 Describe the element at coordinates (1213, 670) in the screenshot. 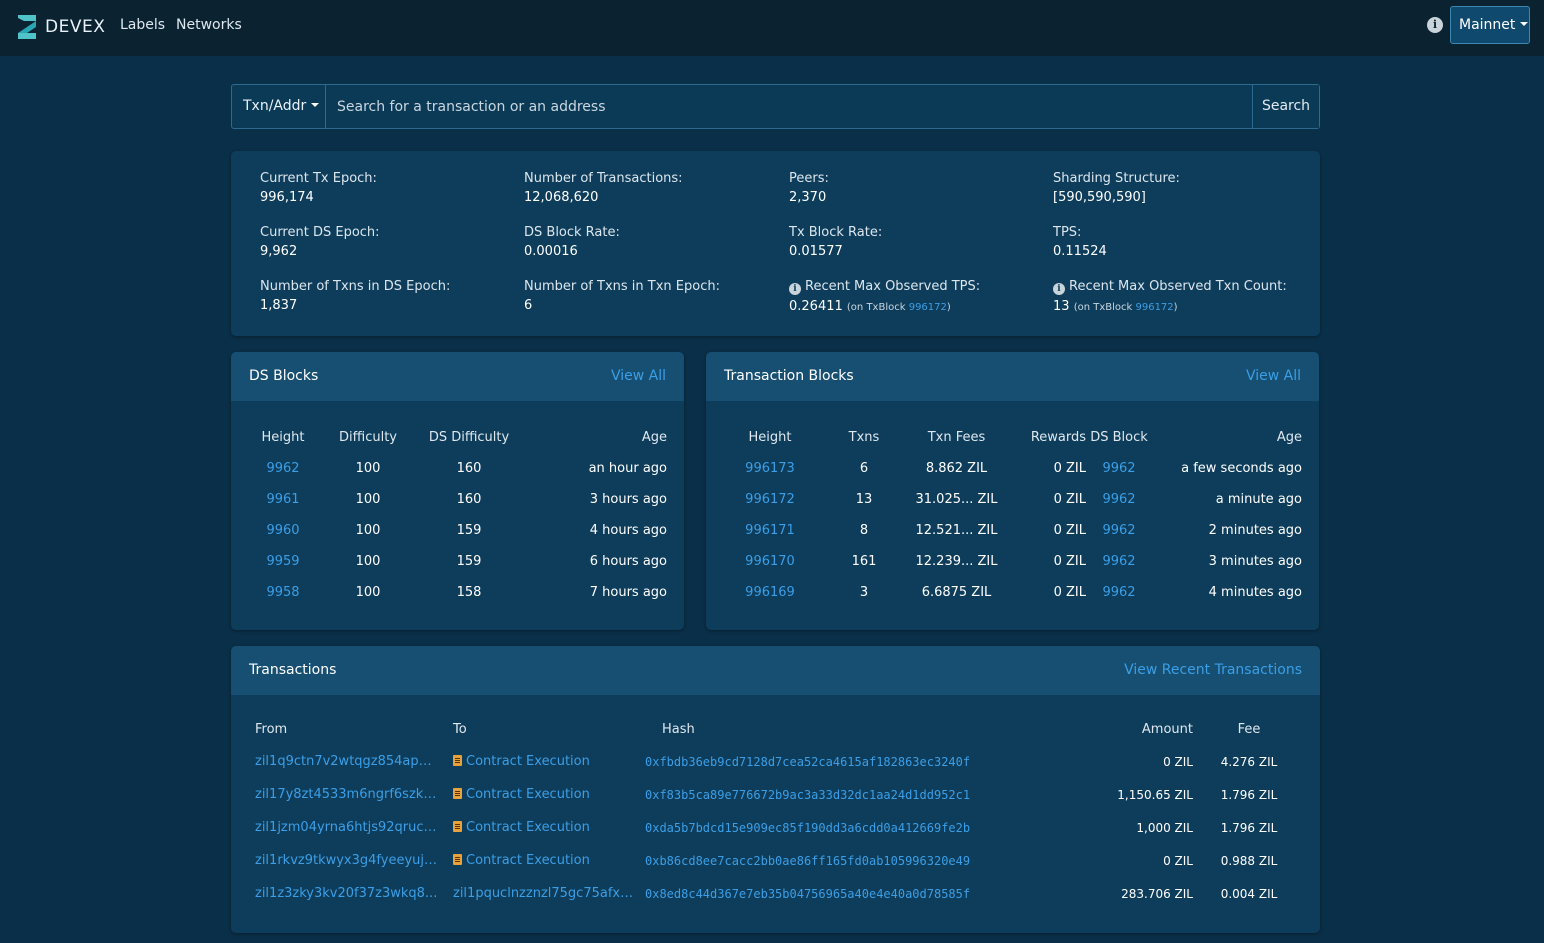

I see `view-recent-transactions-link: View Recent Transactions` at that location.